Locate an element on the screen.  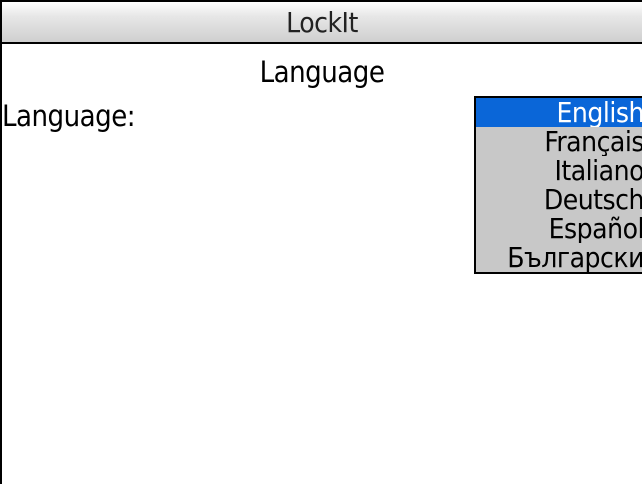
page-title: Language is located at coordinates (322, 72).